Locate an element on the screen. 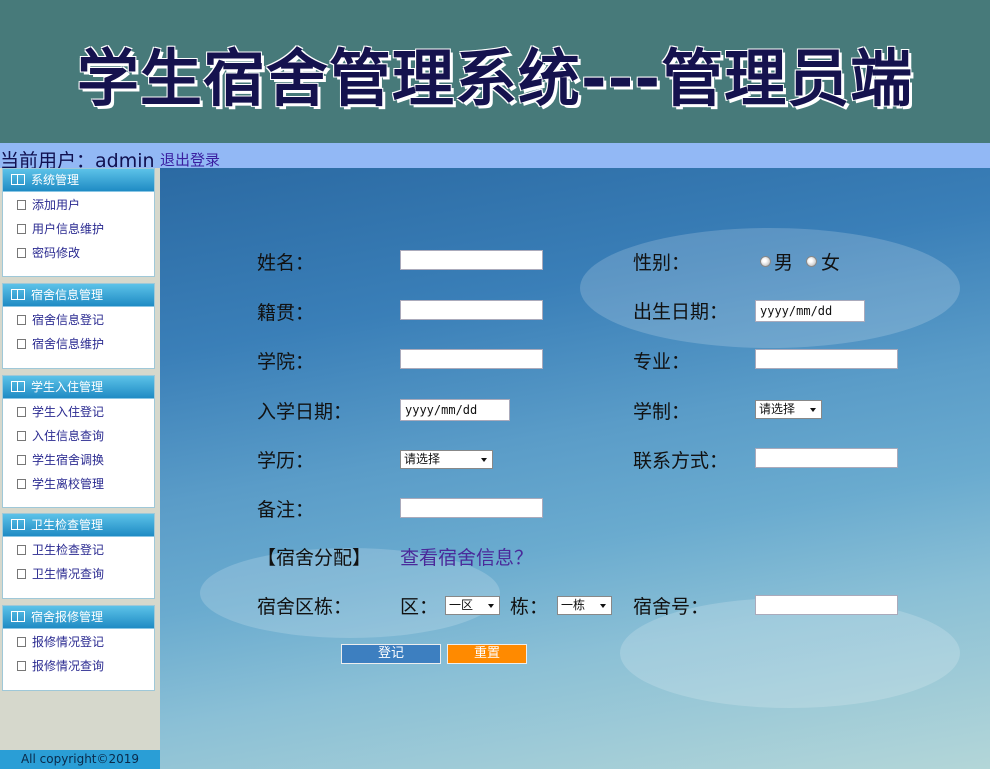 This screenshot has width=990, height=769. sidebar-item-dorm-register: 宿舍信息登记 is located at coordinates (78, 320).